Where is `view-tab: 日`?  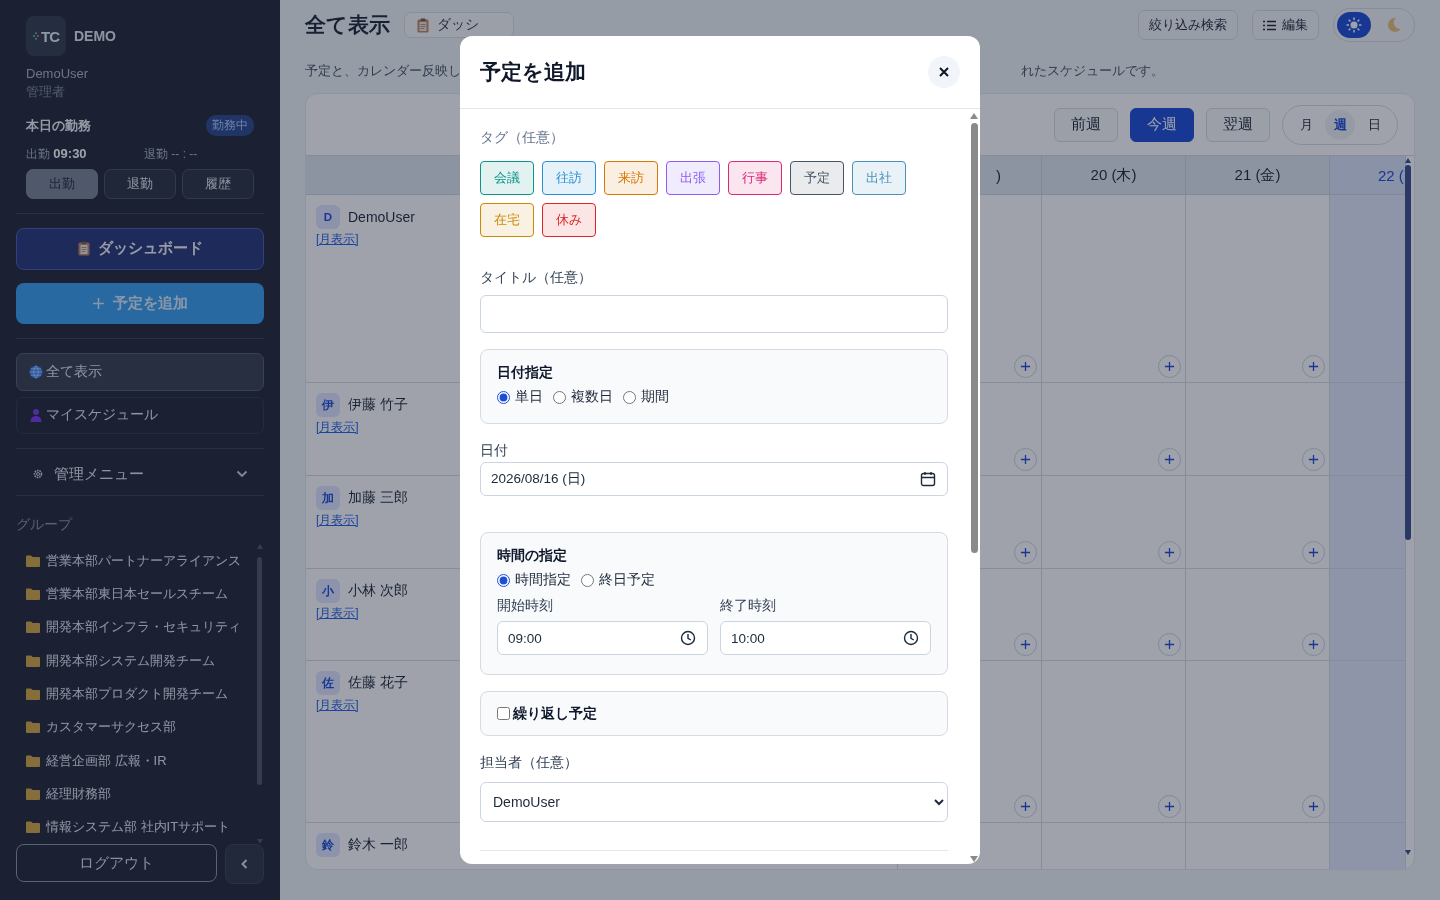 view-tab: 日 is located at coordinates (1374, 124).